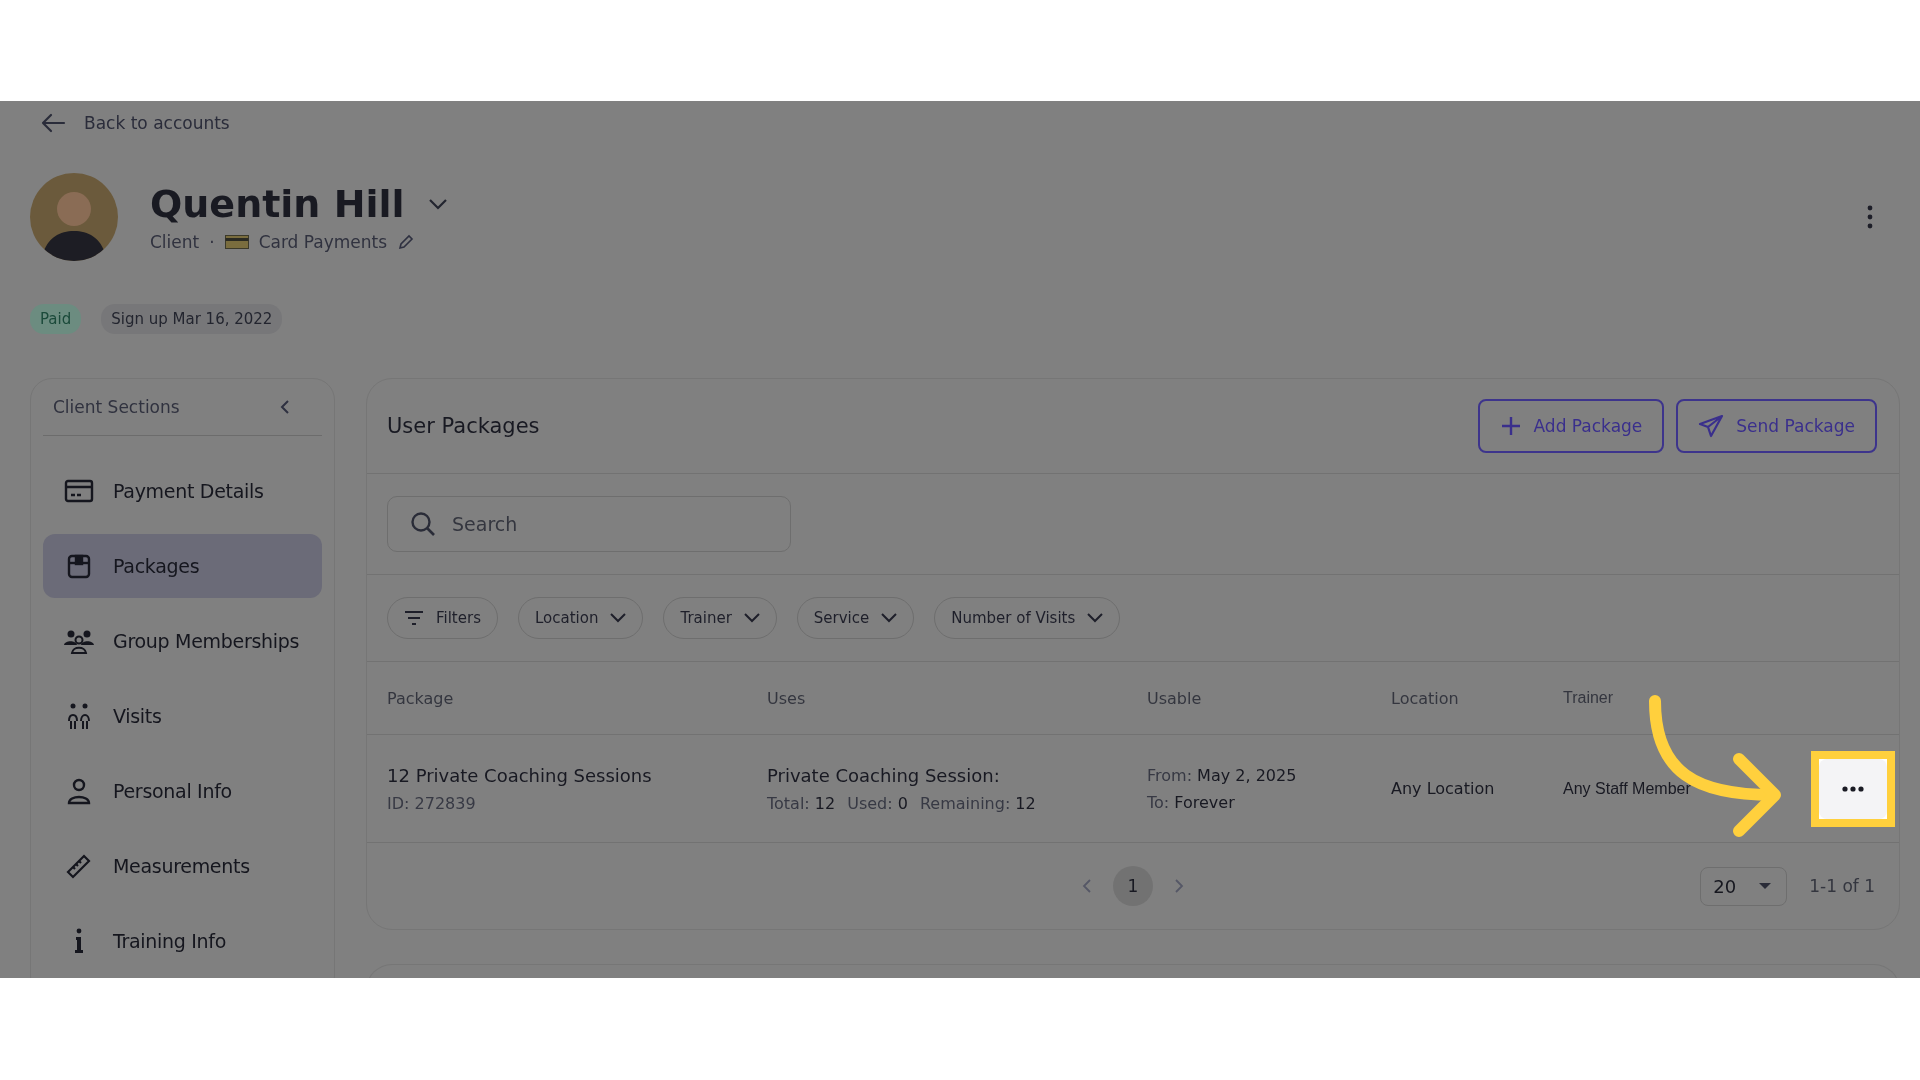  Describe the element at coordinates (1627, 788) in the screenshot. I see `table-cell-text: Any Staff Member` at that location.